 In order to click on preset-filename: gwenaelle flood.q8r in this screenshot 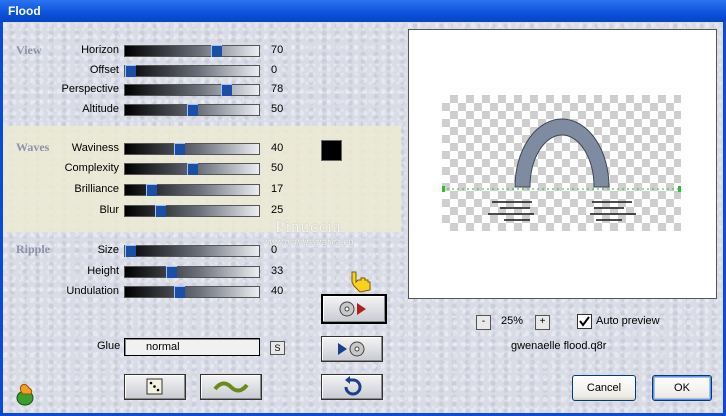, I will do `click(559, 346)`.